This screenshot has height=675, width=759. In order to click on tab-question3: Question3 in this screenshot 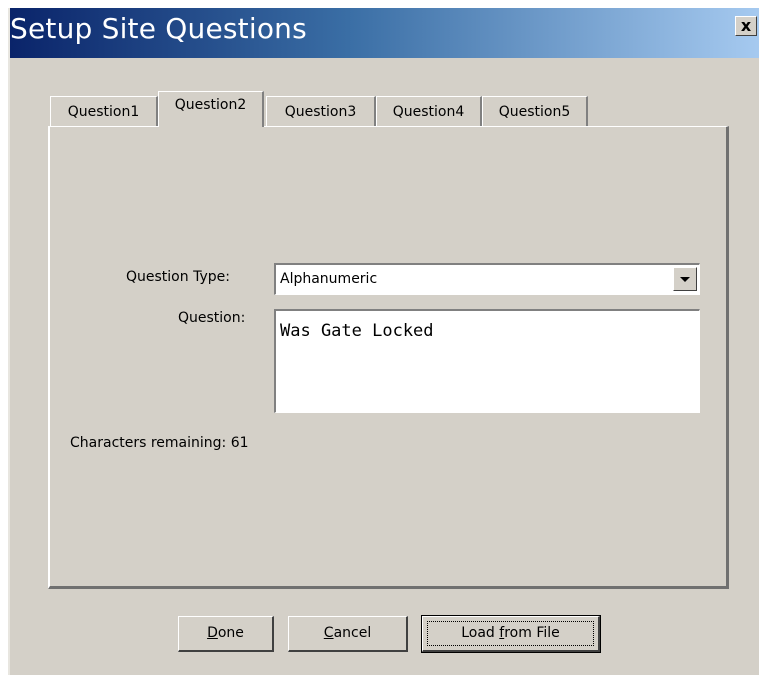, I will do `click(321, 112)`.